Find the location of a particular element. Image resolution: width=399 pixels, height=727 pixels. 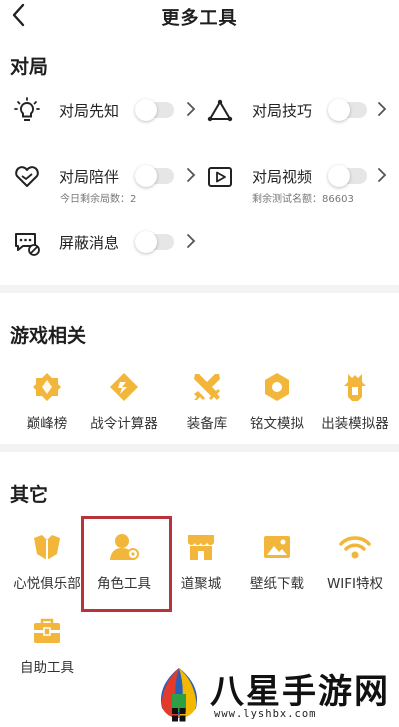

match-tool-label: 对局技巧 is located at coordinates (282, 111).